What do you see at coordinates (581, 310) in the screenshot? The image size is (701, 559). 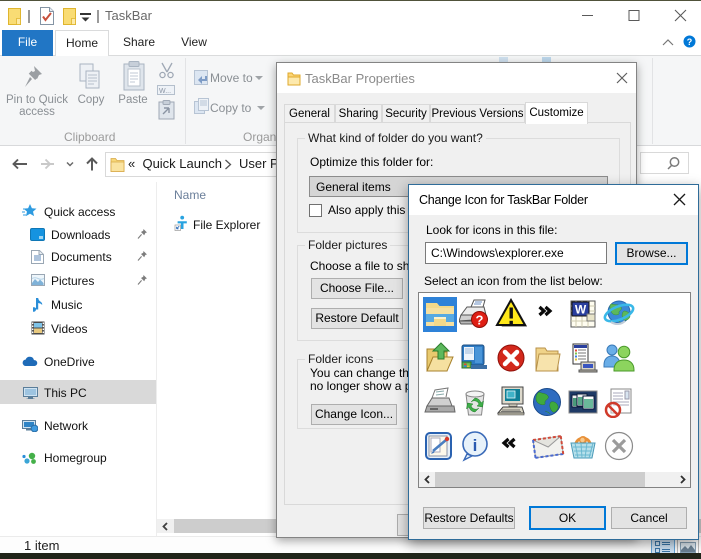 I see `svg-text: W` at bounding box center [581, 310].